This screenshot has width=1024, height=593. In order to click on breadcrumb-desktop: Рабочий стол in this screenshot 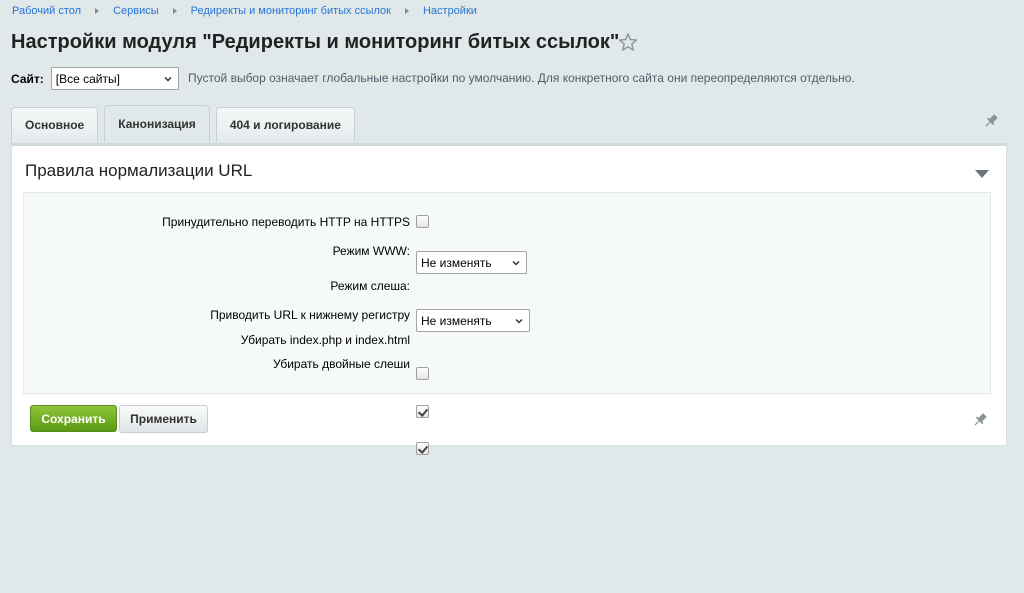, I will do `click(46, 11)`.